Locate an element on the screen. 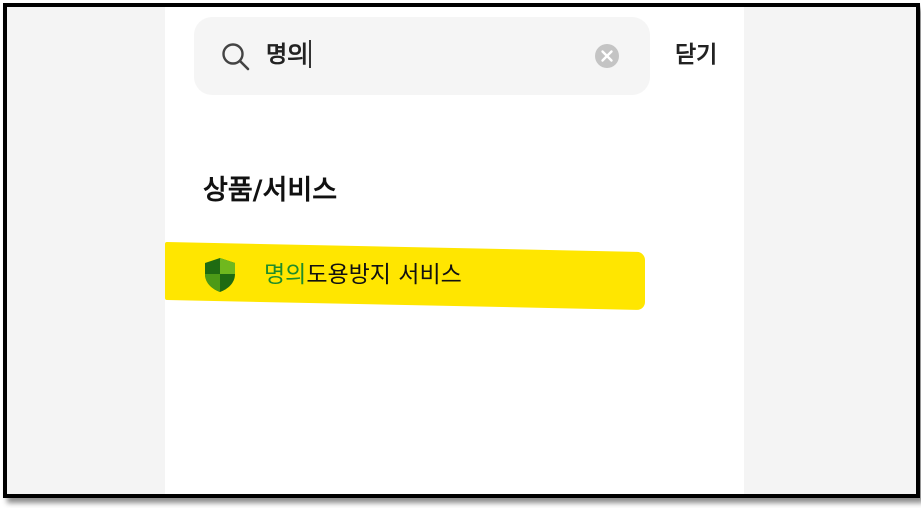  text-caret is located at coordinates (310, 53).